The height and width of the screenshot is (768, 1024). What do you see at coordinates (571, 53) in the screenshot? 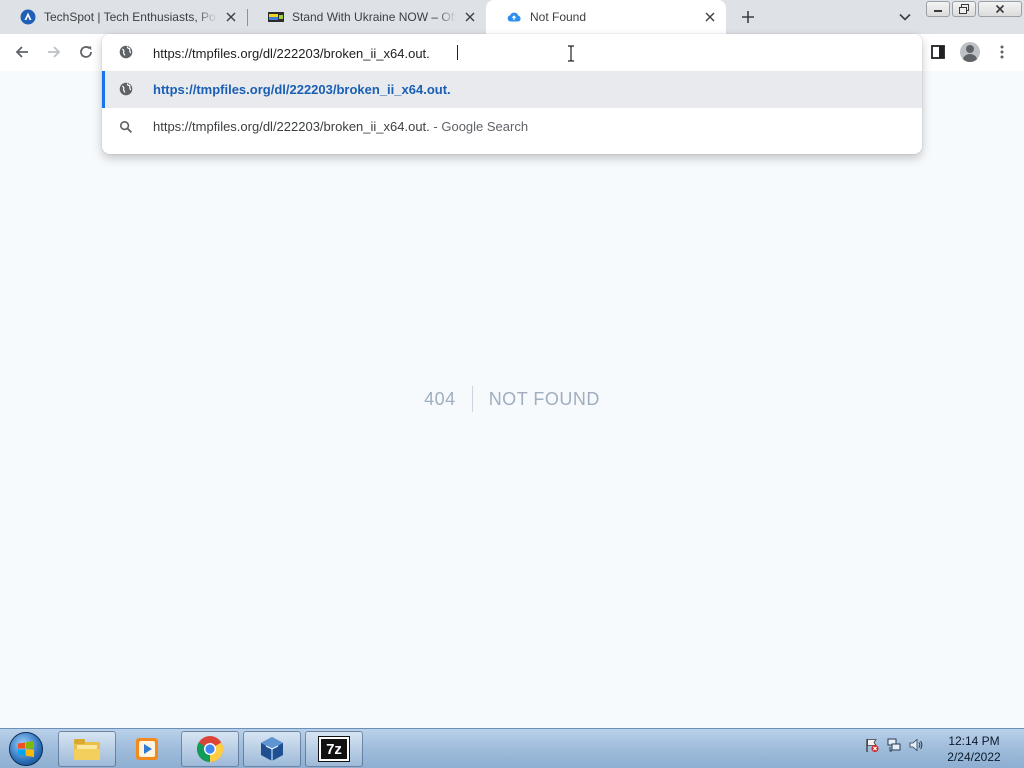
I see `text-cursor-icon` at bounding box center [571, 53].